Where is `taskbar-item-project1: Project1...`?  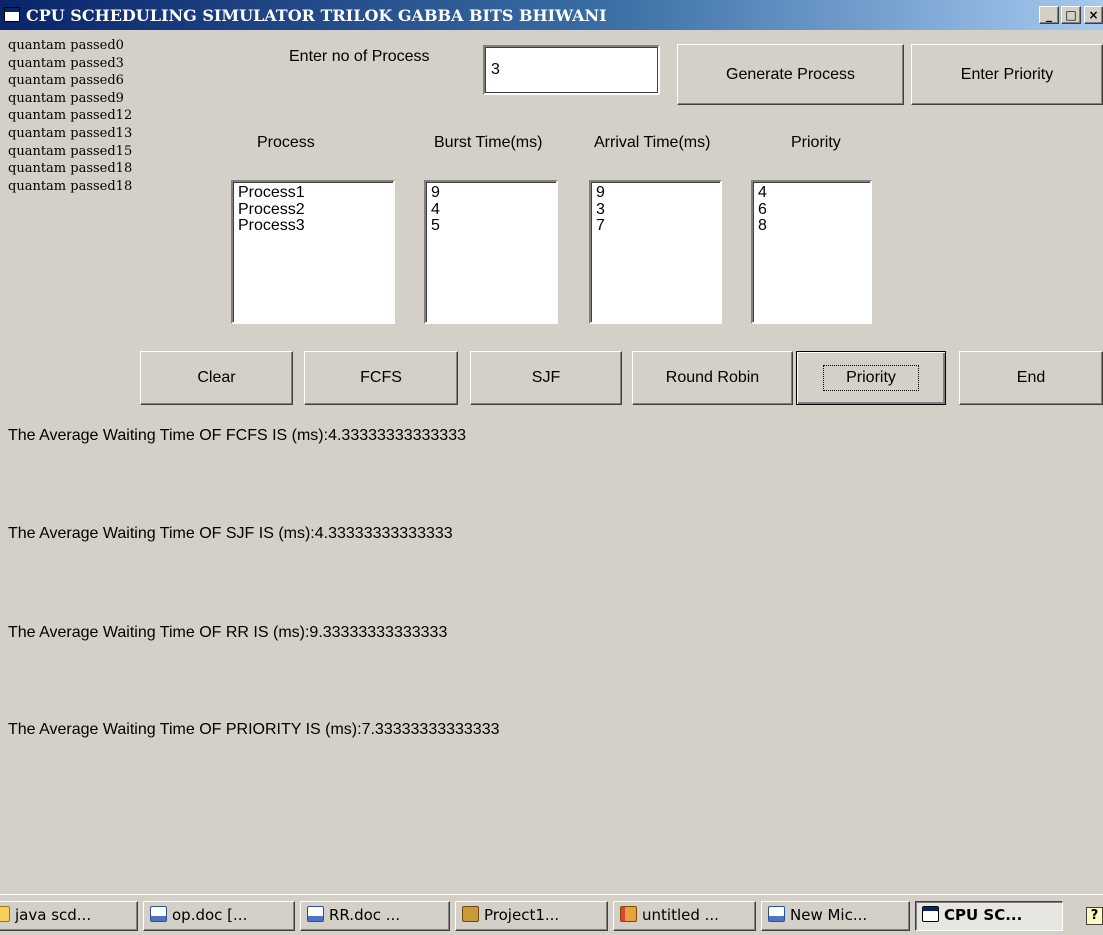 taskbar-item-project1: Project1... is located at coordinates (531, 916).